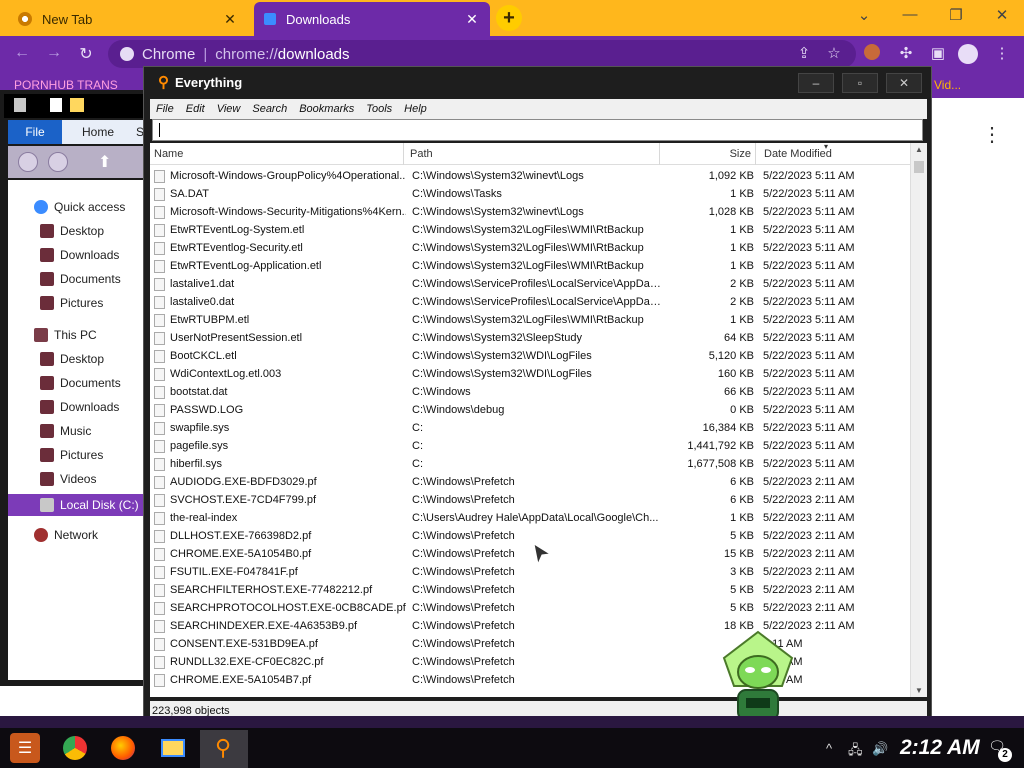 The image size is (1024, 768). What do you see at coordinates (910, 16) in the screenshot?
I see `minimize-icon: —` at bounding box center [910, 16].